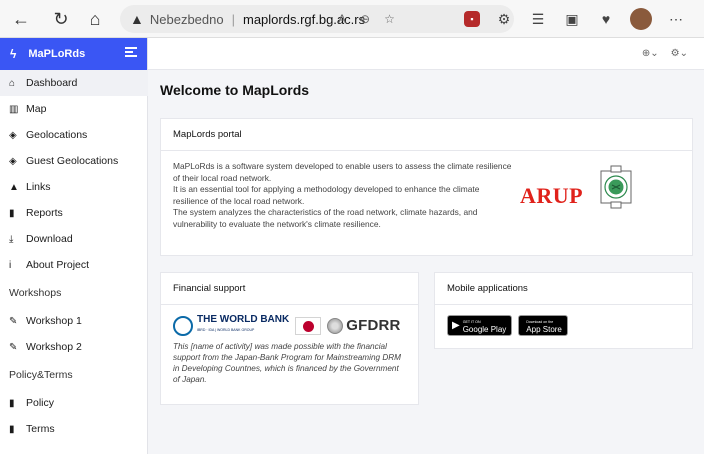 The height and width of the screenshot is (454, 704). I want to click on sidebar-item-download: ⤓ Download, so click(74, 239).